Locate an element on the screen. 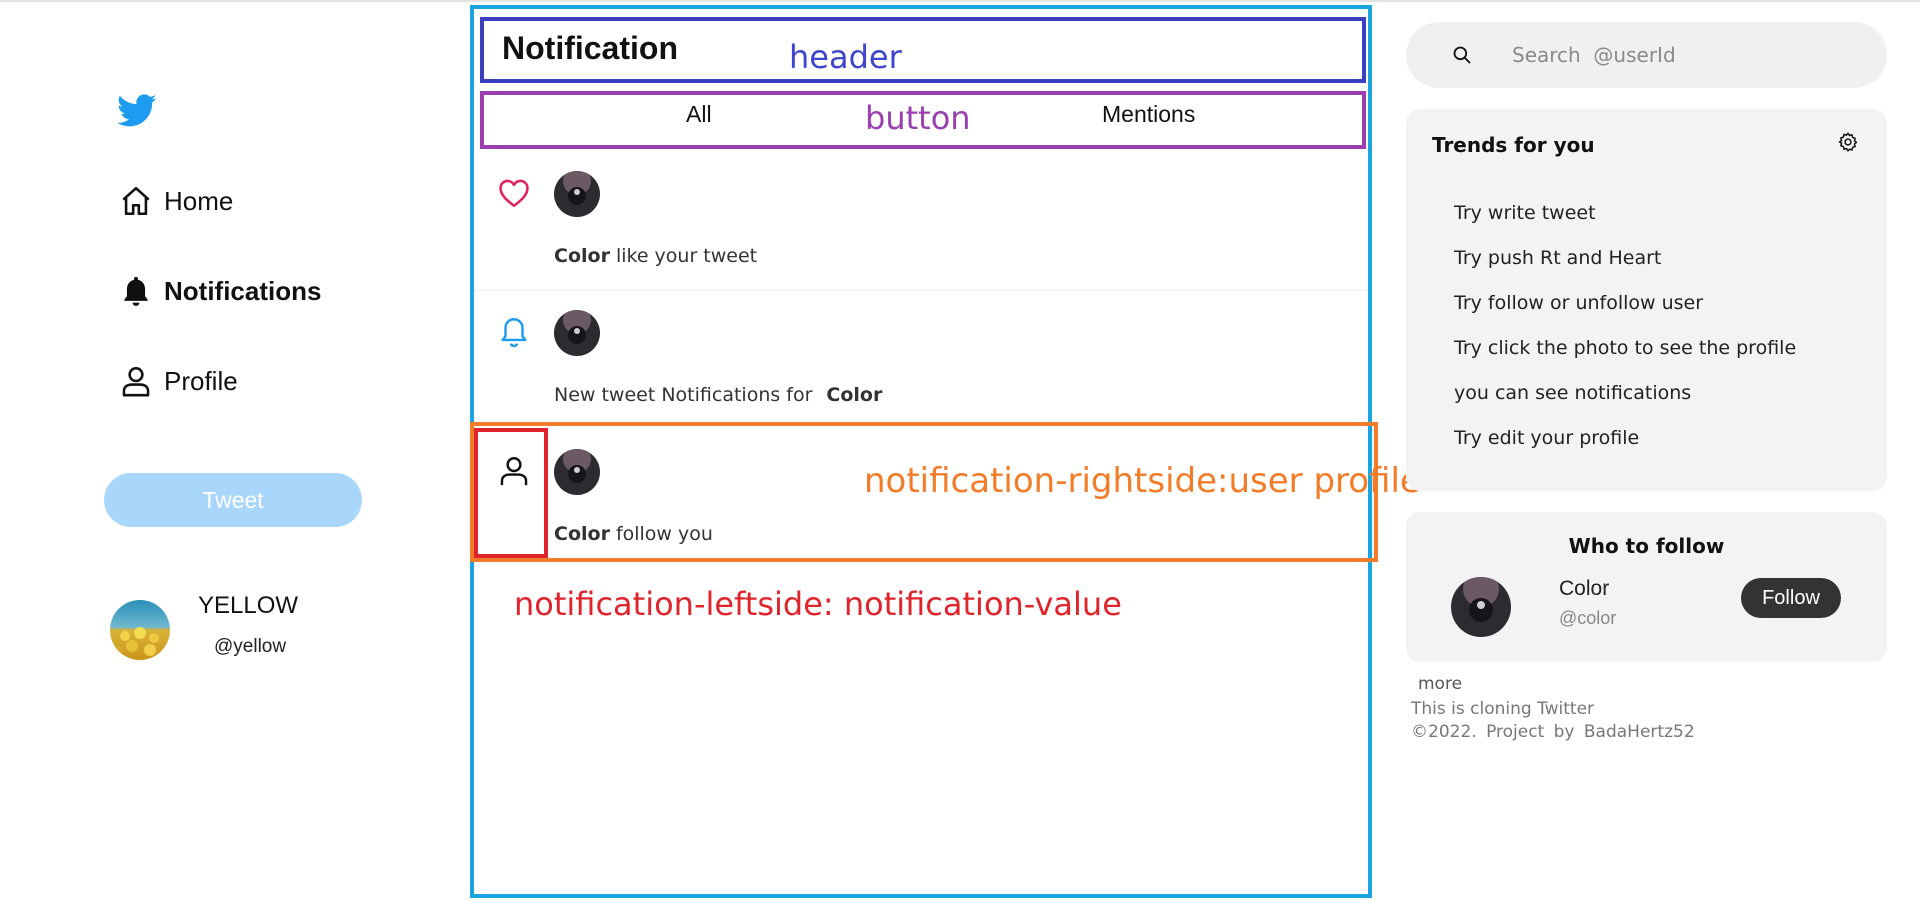 The height and width of the screenshot is (900, 1920). nav-home: Home is located at coordinates (175, 201).